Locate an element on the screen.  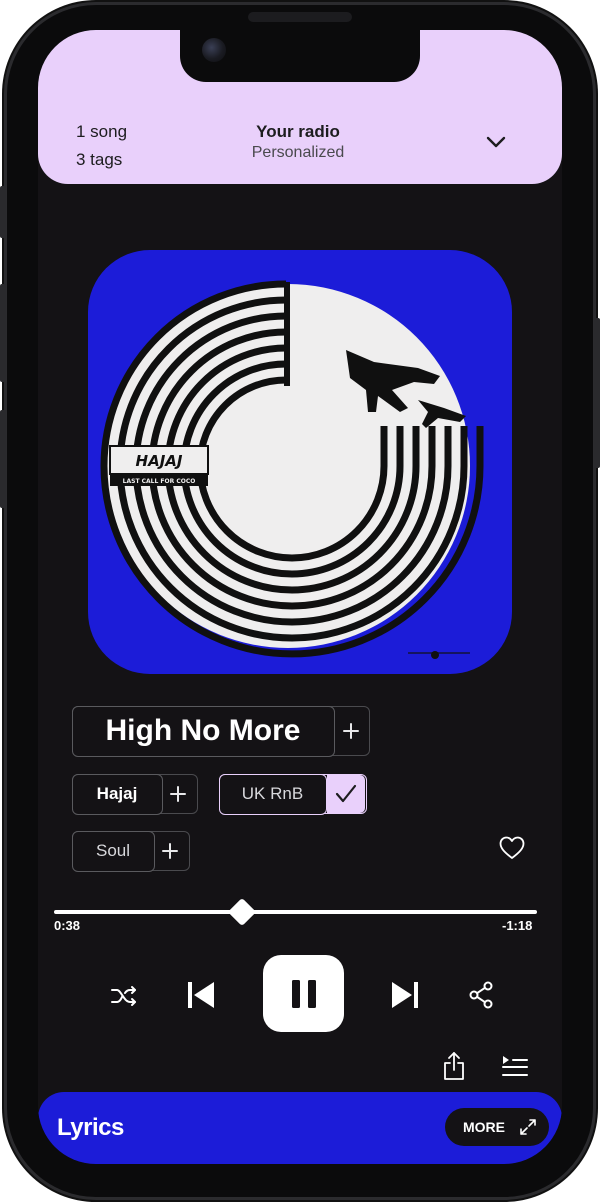
tag-toggle-button is located at coordinates (345, 794).